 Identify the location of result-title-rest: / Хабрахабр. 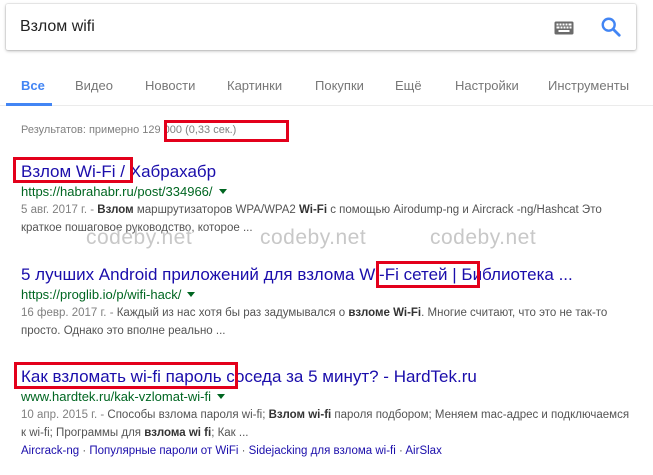
(166, 171).